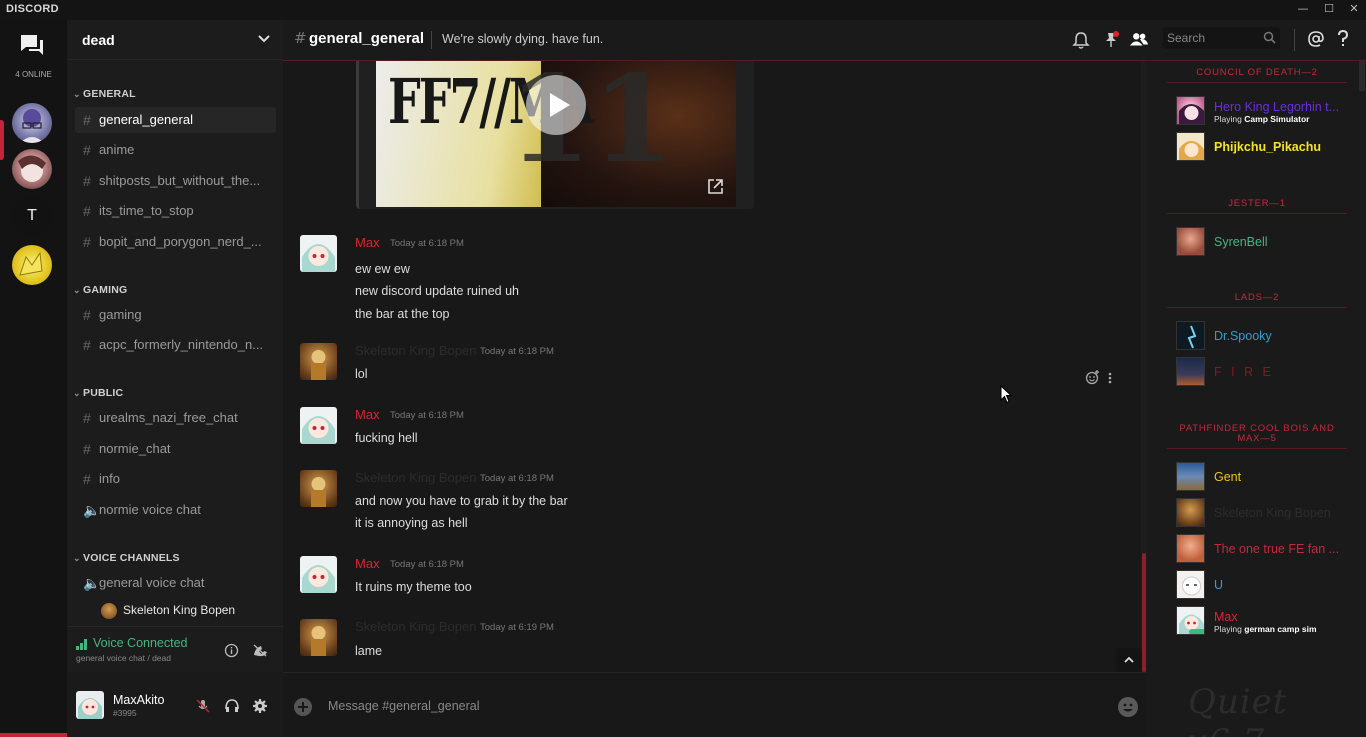 The height and width of the screenshot is (737, 1366). I want to click on member-name: Skeleton King Bopen, so click(1272, 513).